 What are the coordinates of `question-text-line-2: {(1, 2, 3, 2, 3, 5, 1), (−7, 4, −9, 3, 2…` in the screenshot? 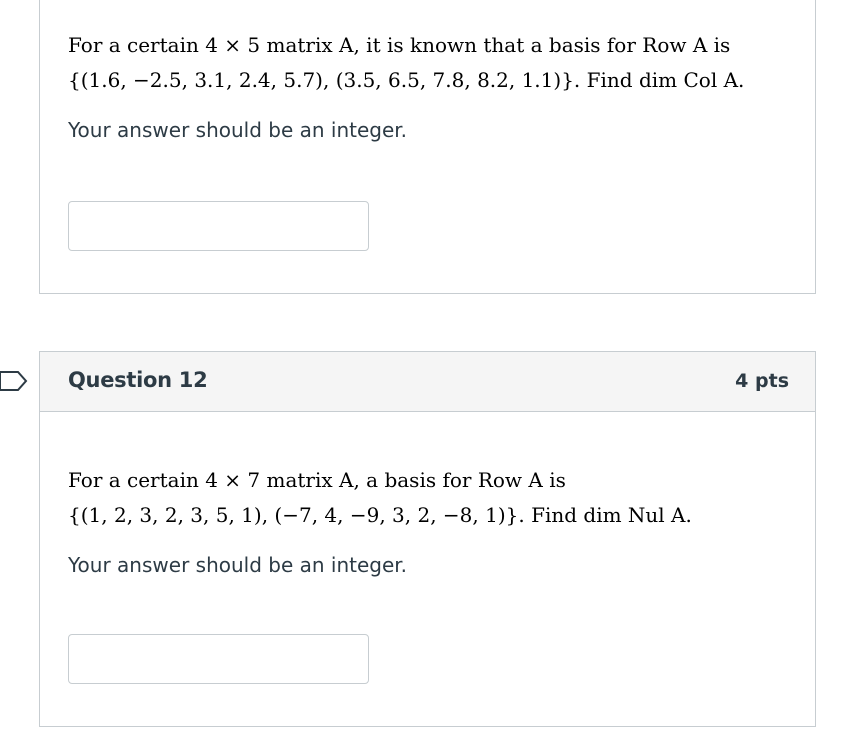 It's located at (380, 515).